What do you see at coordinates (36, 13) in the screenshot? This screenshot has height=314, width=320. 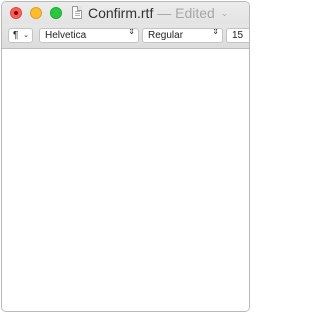 I see `minimize-button` at bounding box center [36, 13].